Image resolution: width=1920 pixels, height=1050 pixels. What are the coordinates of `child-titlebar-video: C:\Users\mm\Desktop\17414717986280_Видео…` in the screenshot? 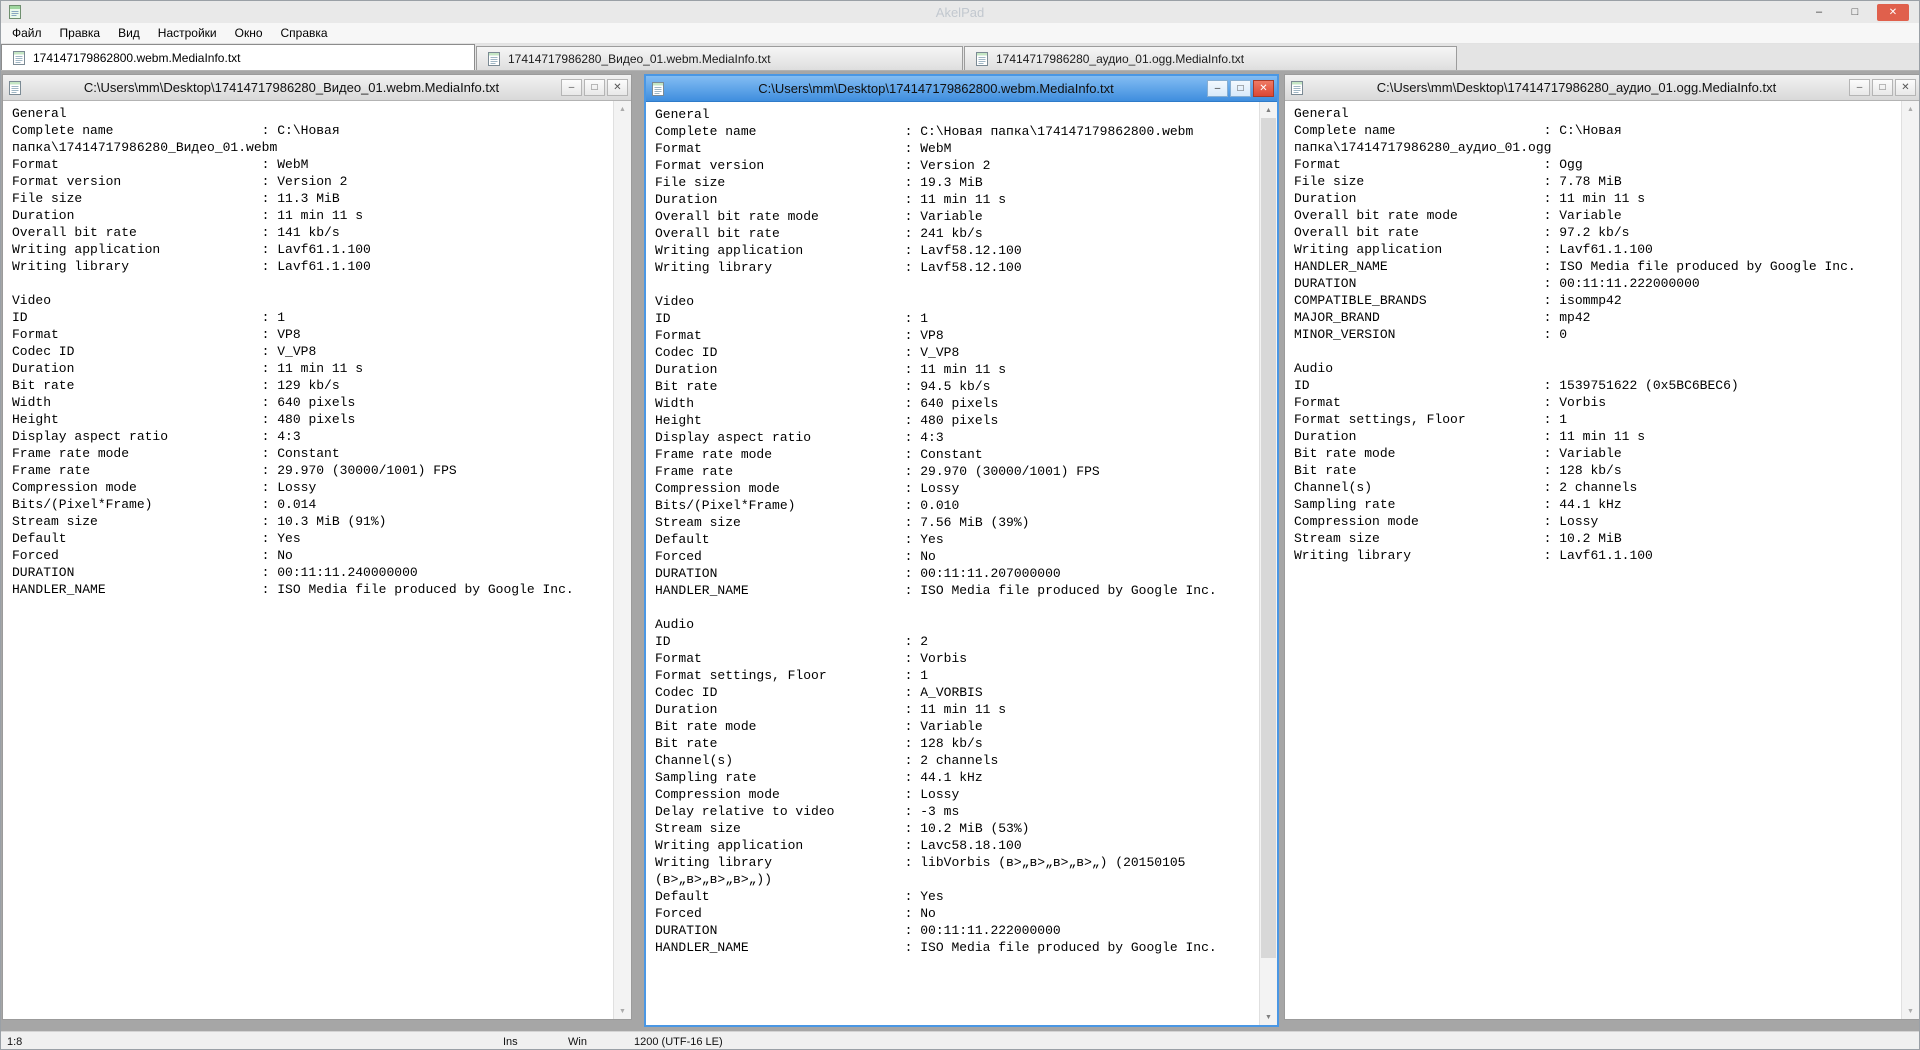 It's located at (317, 88).